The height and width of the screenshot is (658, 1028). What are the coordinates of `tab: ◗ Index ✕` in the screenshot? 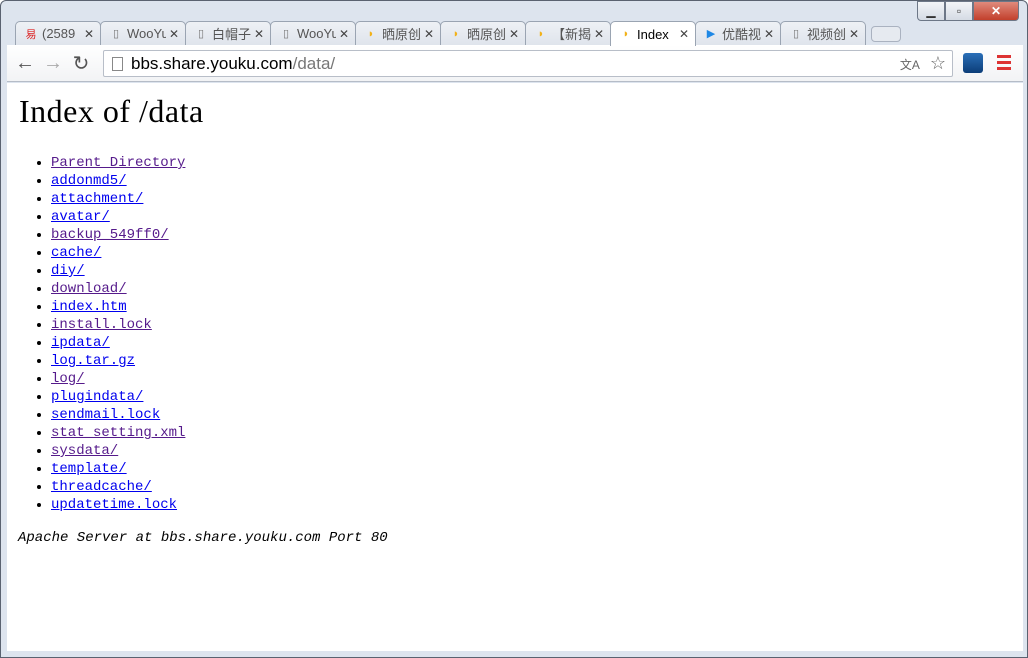 It's located at (653, 33).